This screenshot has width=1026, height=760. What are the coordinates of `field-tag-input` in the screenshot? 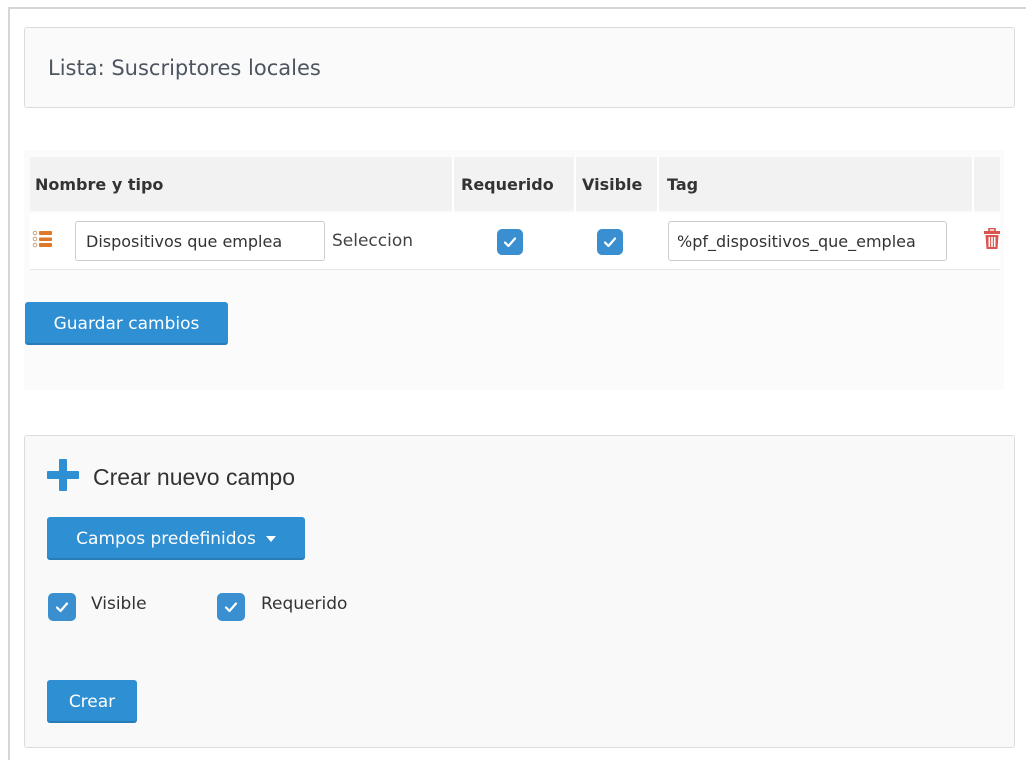 It's located at (807, 241).